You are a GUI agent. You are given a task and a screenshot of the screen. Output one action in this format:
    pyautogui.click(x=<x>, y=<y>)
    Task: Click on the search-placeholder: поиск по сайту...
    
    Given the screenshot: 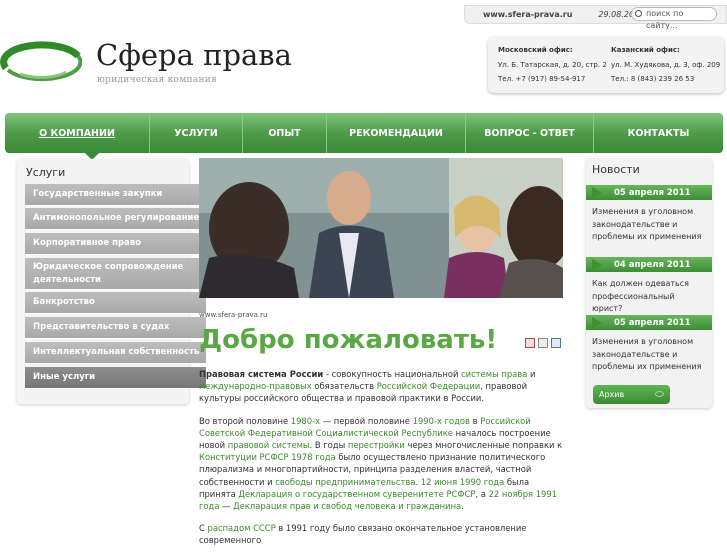 What is the action you would take?
    pyautogui.click(x=665, y=19)
    